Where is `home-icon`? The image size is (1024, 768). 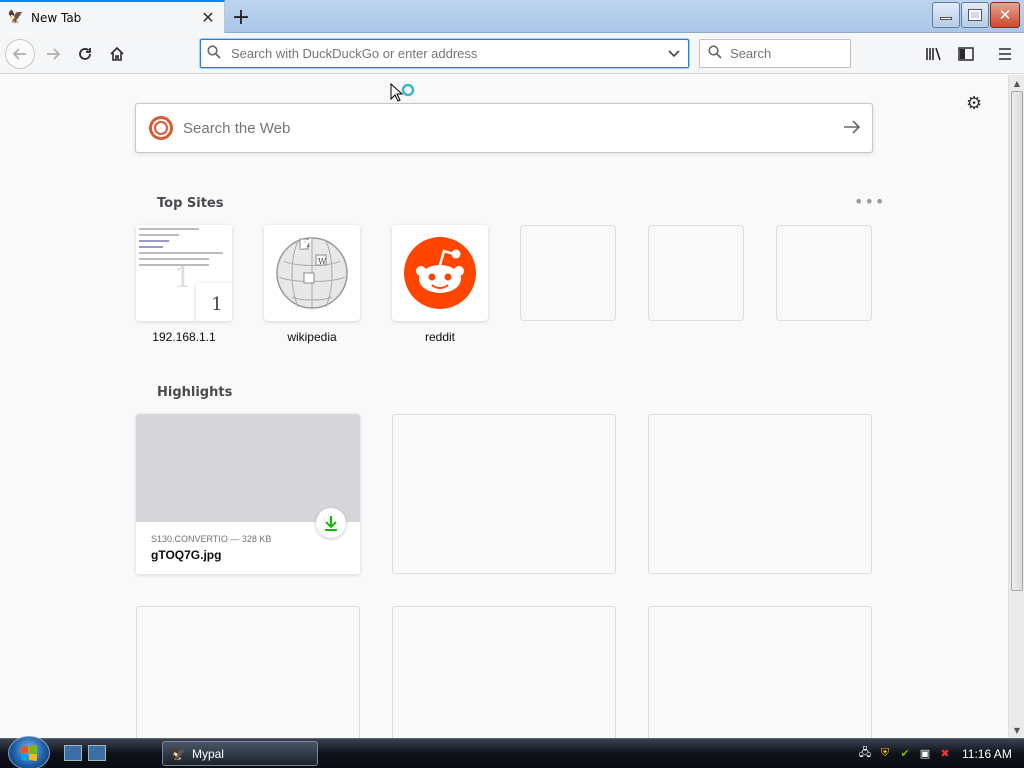
home-icon is located at coordinates (117, 53).